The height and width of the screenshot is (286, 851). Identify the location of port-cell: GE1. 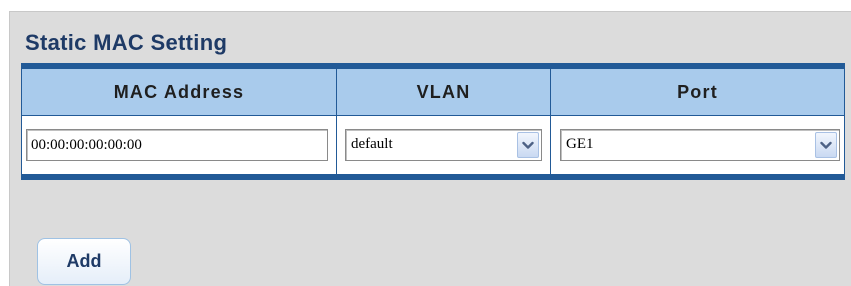
(697, 144).